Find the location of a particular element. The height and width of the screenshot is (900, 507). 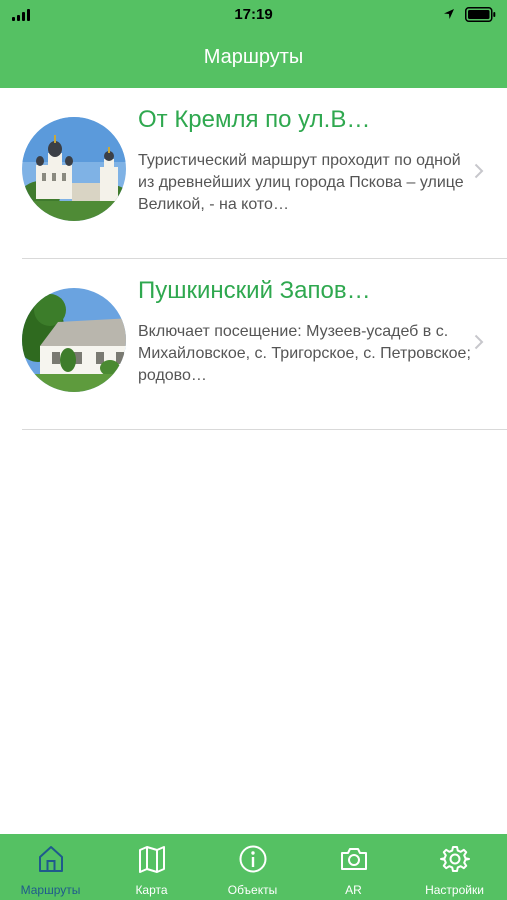

info-icon is located at coordinates (253, 859).